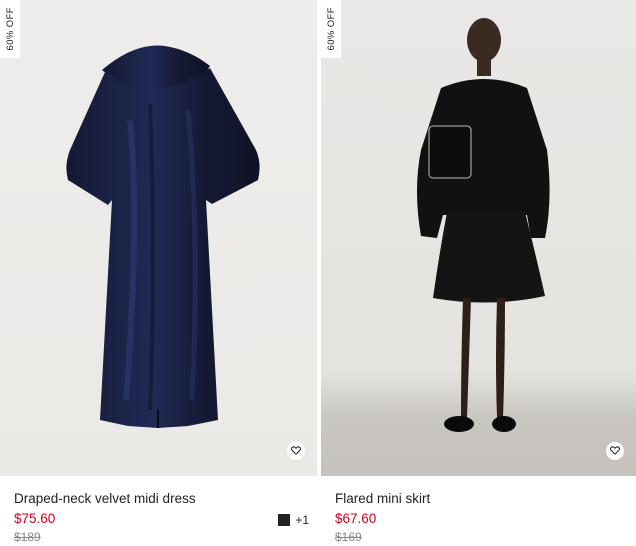 This screenshot has width=636, height=546. I want to click on more-colors-count: +1, so click(302, 520).